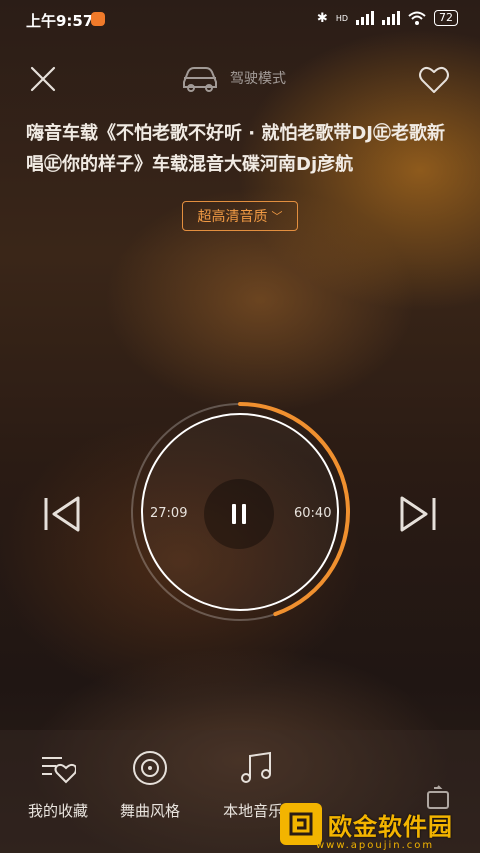 The image size is (480, 853). I want to click on watermark-text: 欧金软件园, so click(390, 826).